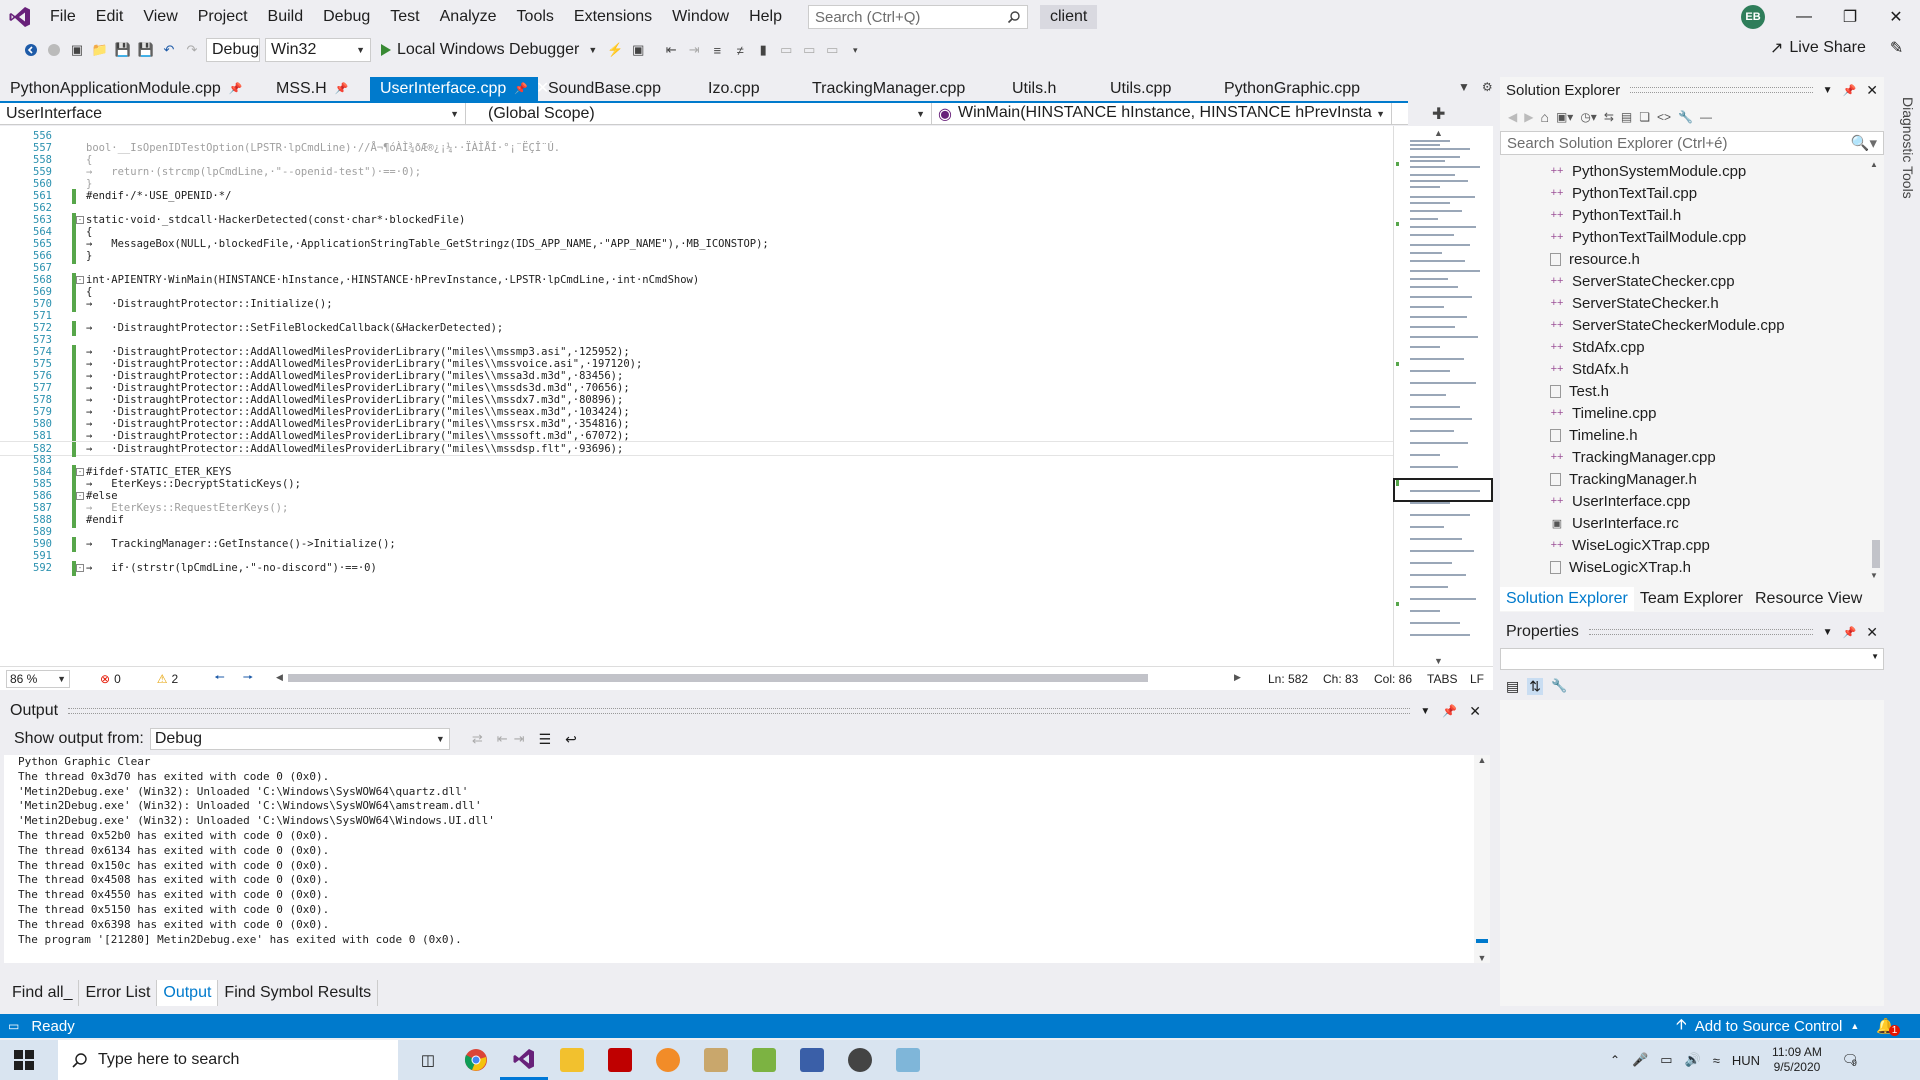  Describe the element at coordinates (248, 678) in the screenshot. I see `navigate-forward-icon: 🠖` at that location.